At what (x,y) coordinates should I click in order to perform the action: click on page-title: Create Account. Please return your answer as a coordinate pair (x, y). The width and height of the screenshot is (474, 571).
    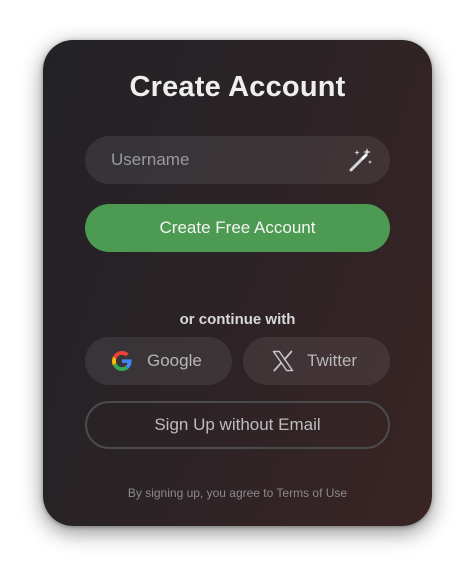
    Looking at the image, I should click on (237, 87).